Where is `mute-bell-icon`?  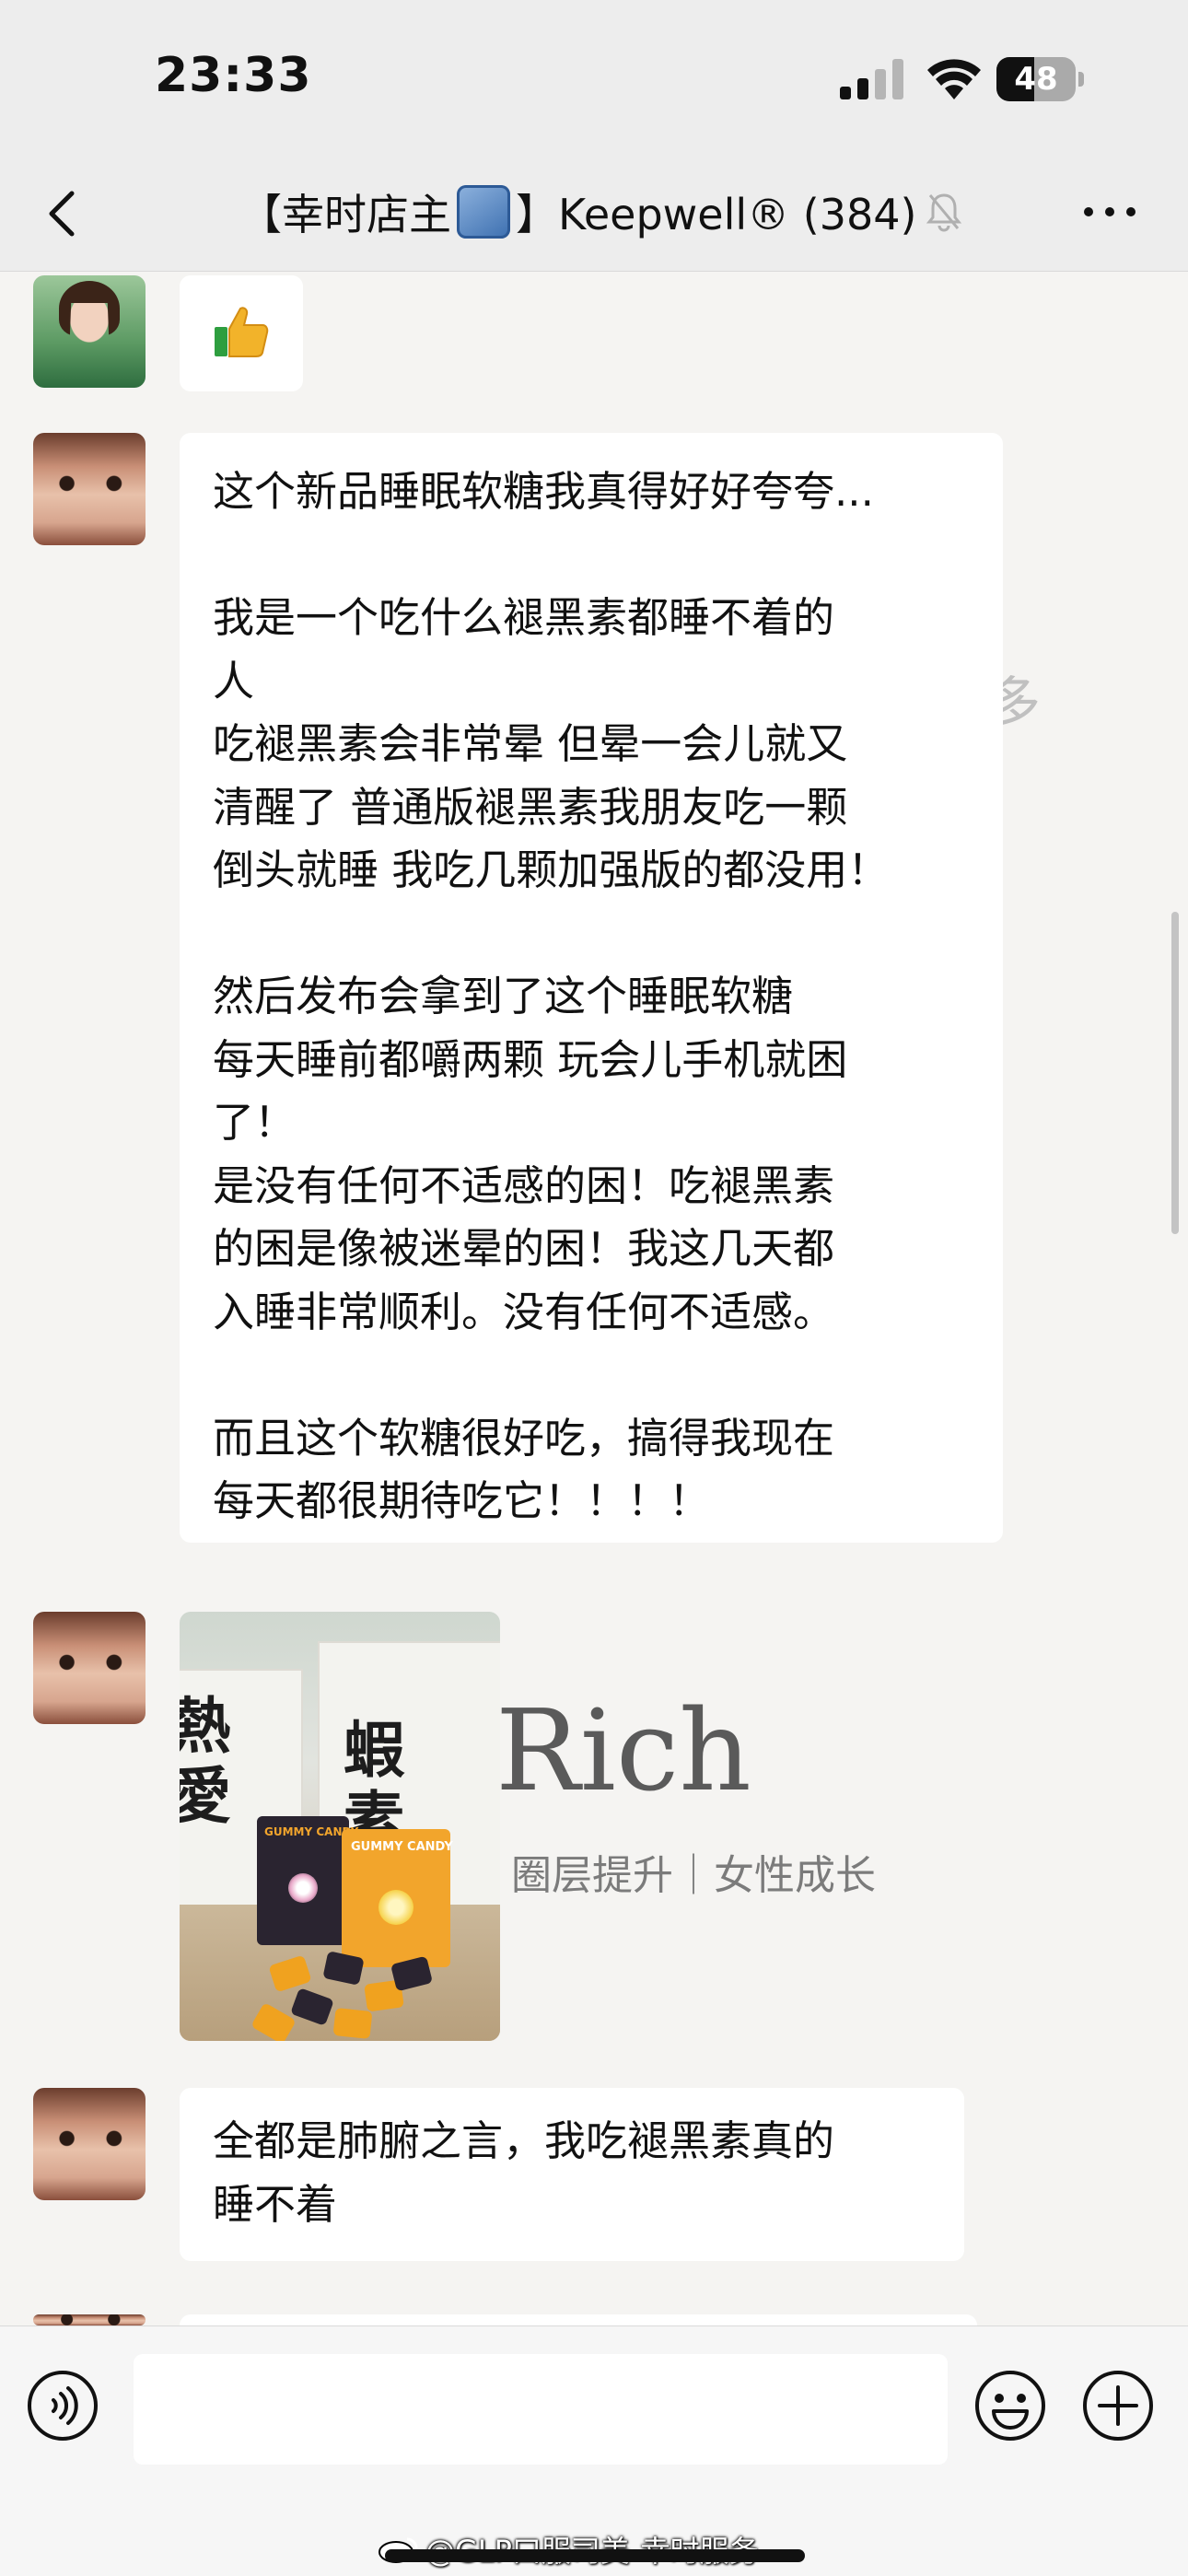
mute-bell-icon is located at coordinates (944, 212).